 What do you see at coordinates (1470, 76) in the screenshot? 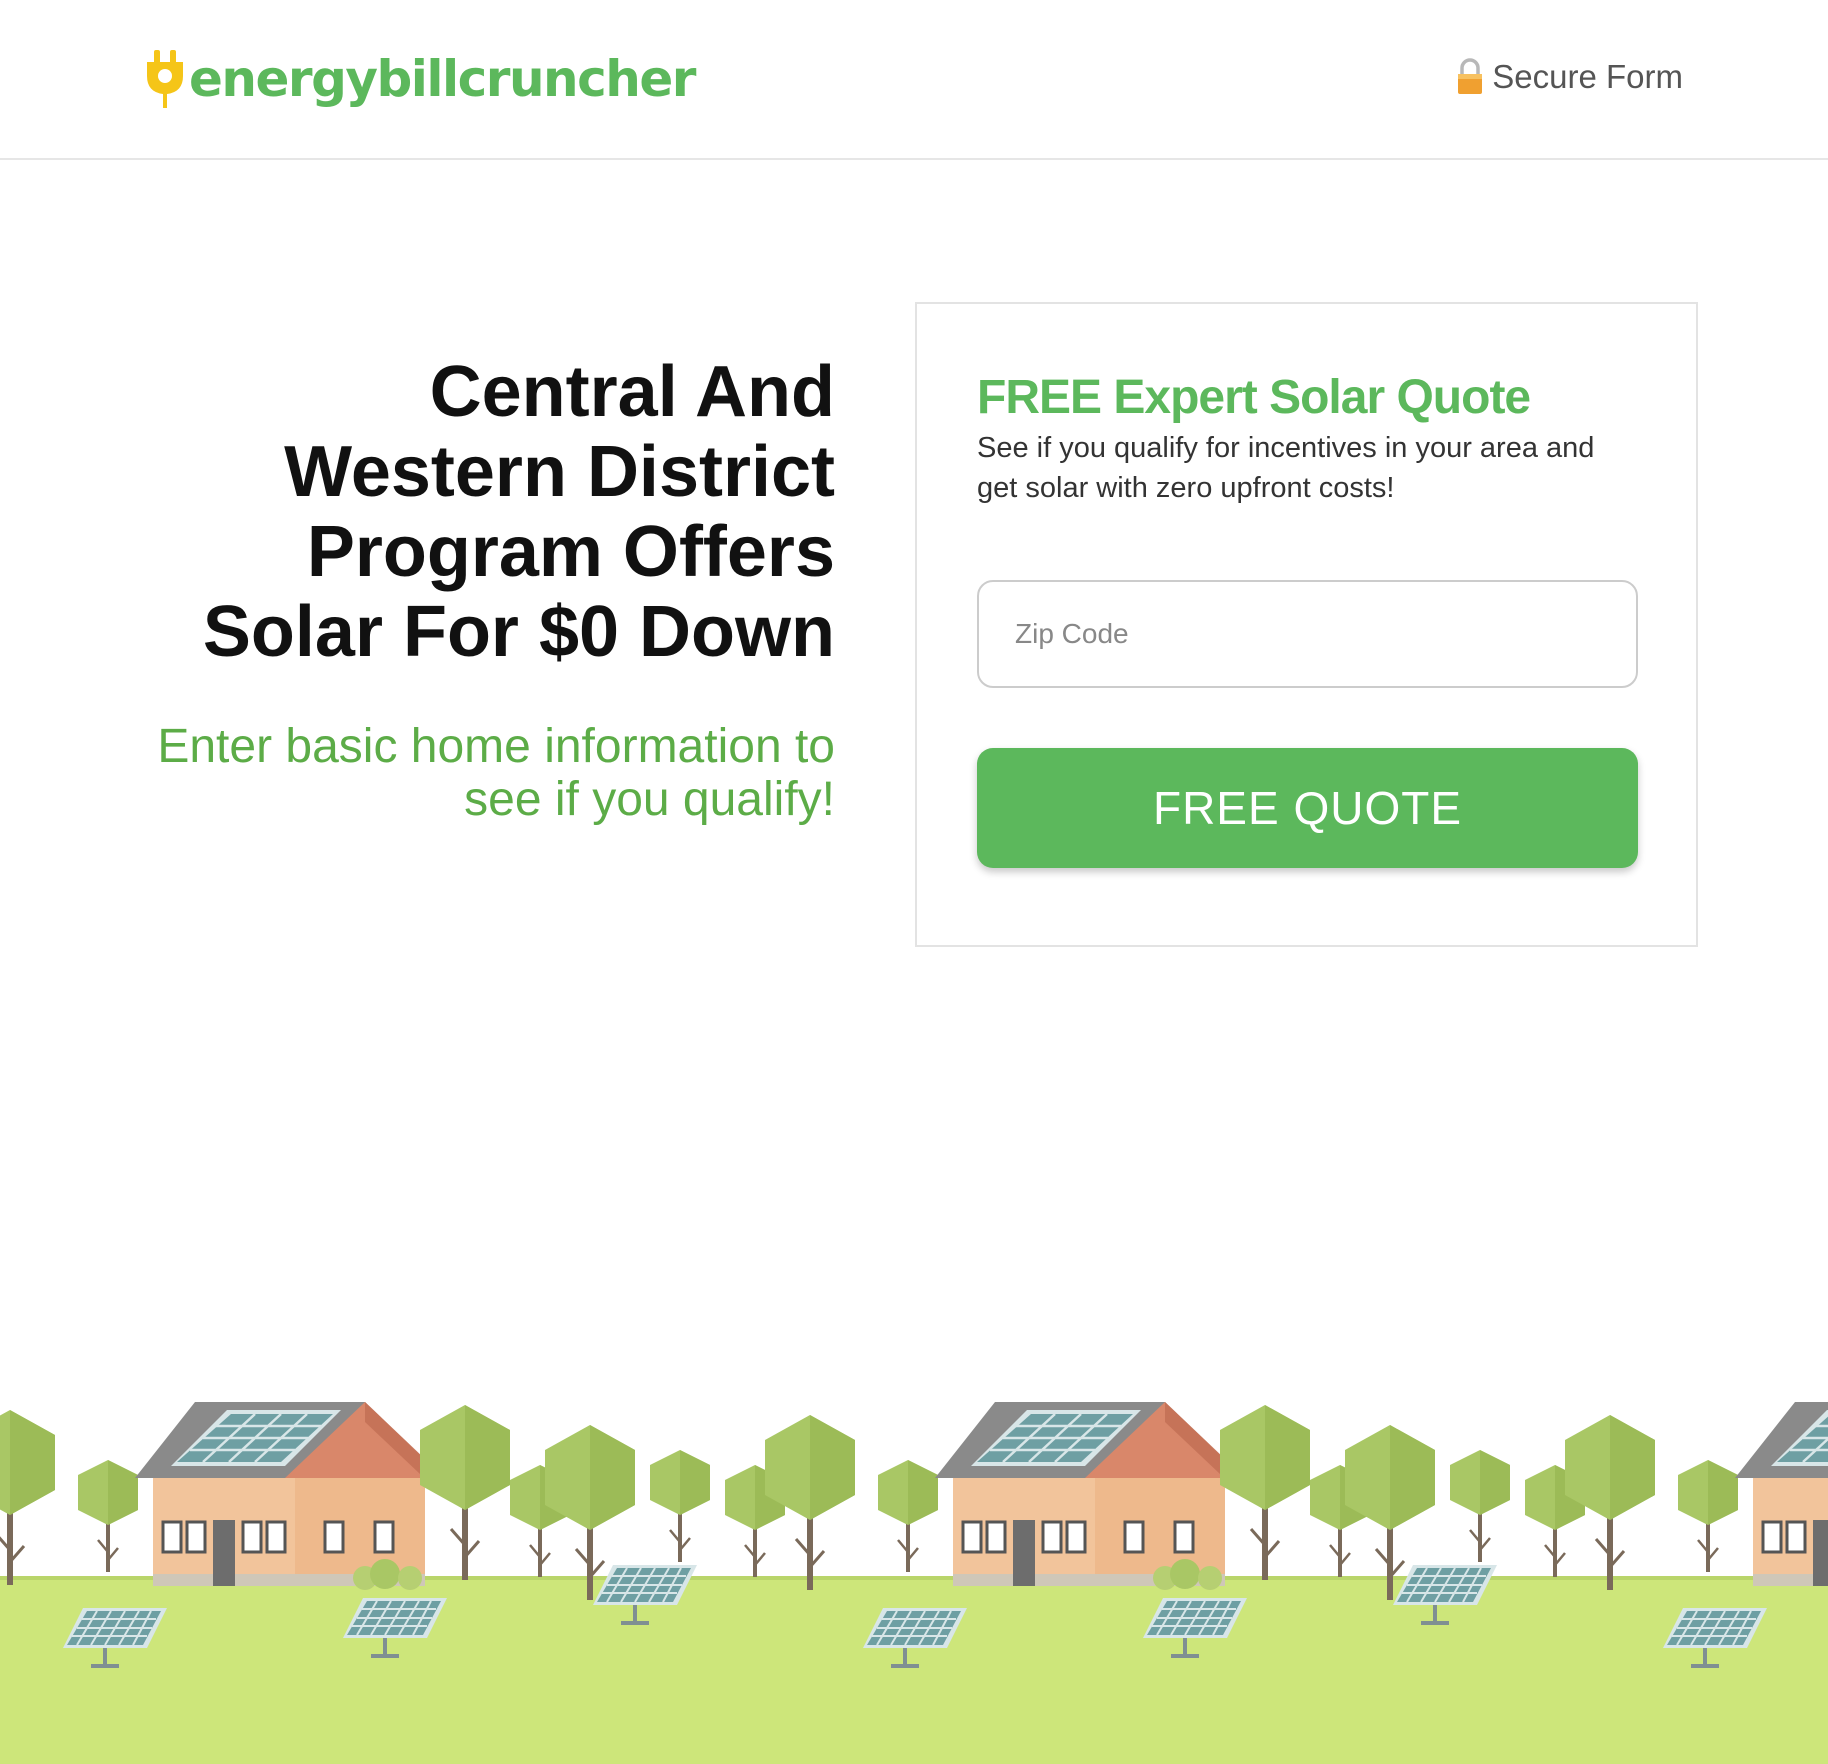
I see `lock-icon` at bounding box center [1470, 76].